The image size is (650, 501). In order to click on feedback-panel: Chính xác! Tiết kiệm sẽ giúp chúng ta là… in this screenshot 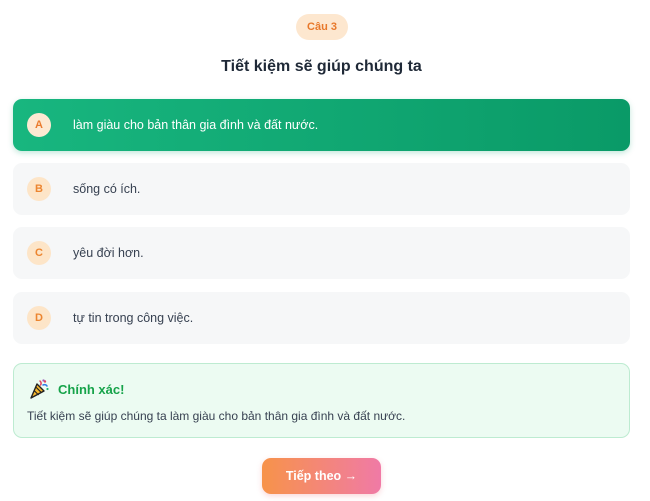, I will do `click(321, 400)`.